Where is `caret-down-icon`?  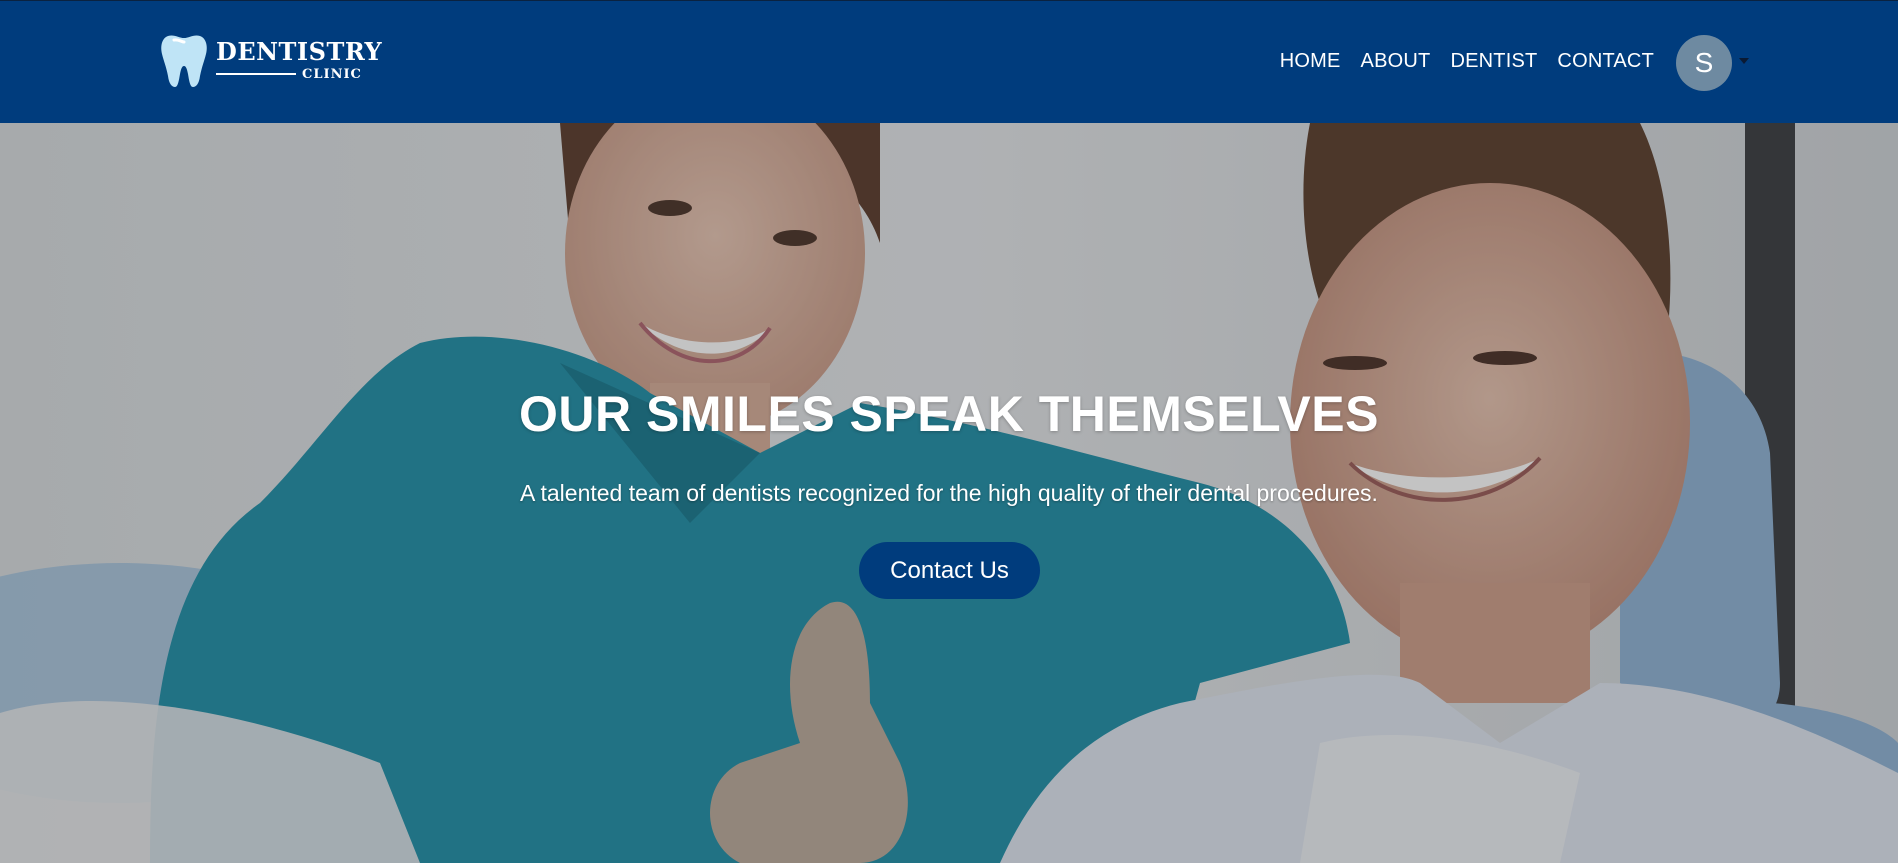
caret-down-icon is located at coordinates (1744, 61).